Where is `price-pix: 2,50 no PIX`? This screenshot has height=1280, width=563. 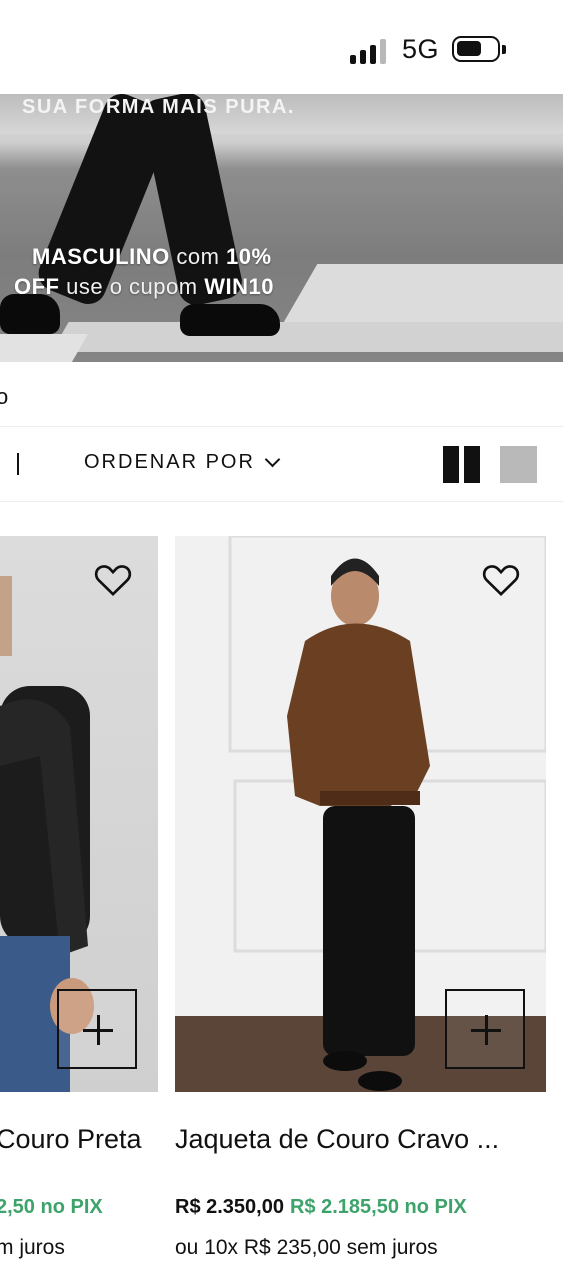 price-pix: 2,50 no PIX is located at coordinates (51, 1207).